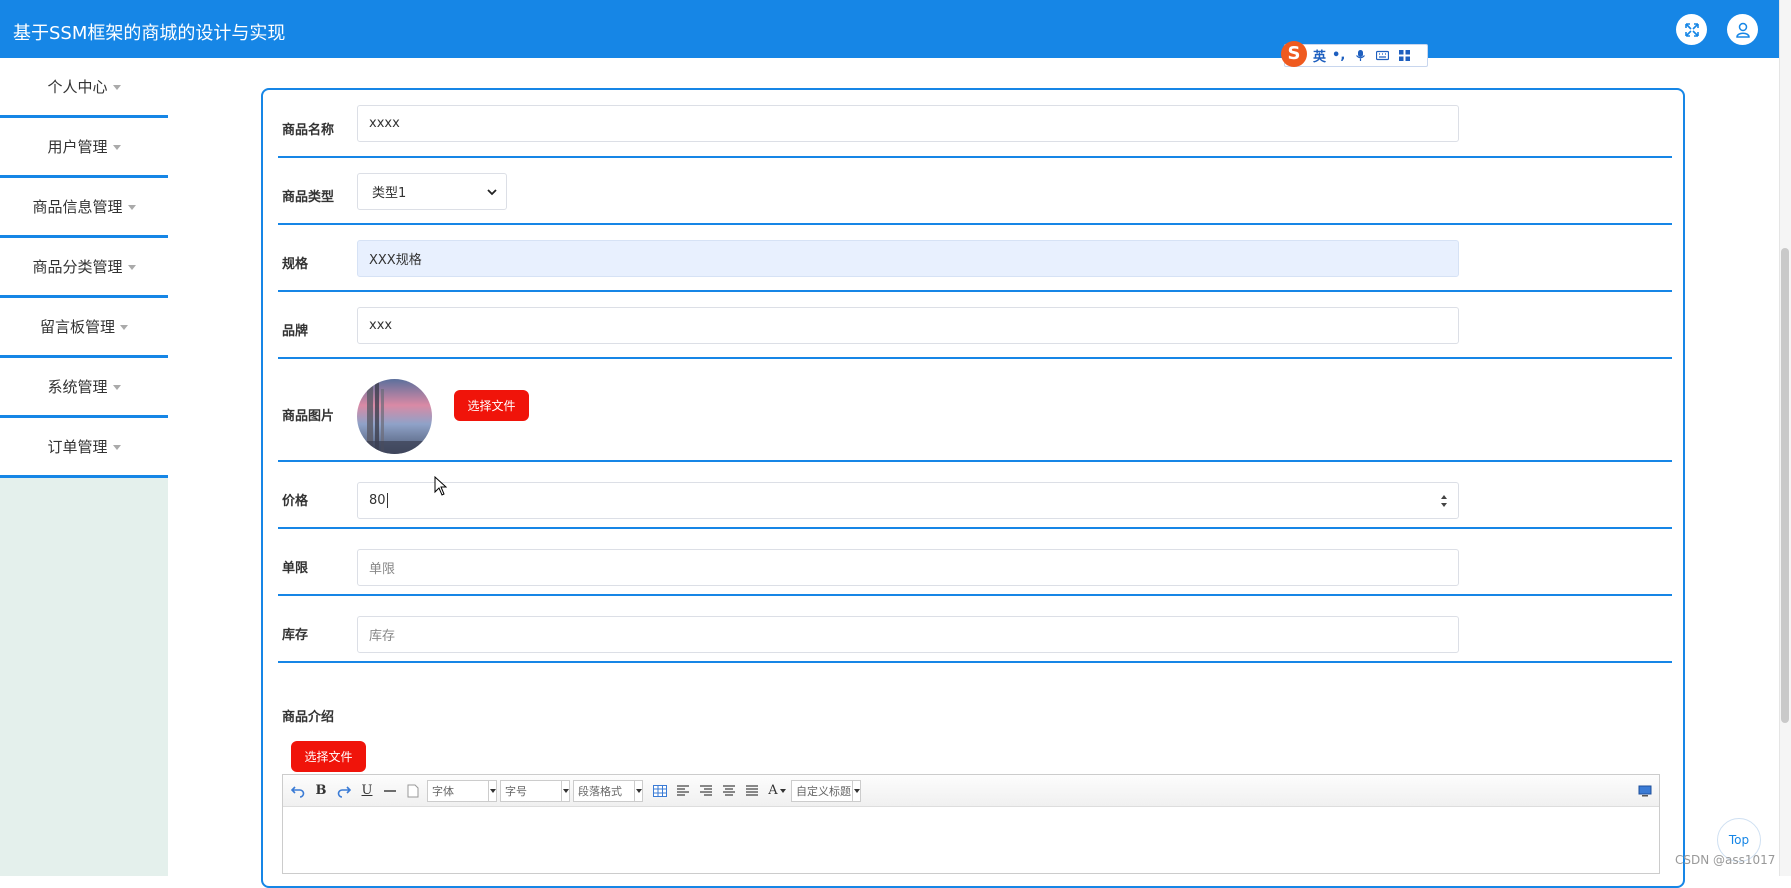  I want to click on form-row-limit: 单限 单限, so click(975, 562).